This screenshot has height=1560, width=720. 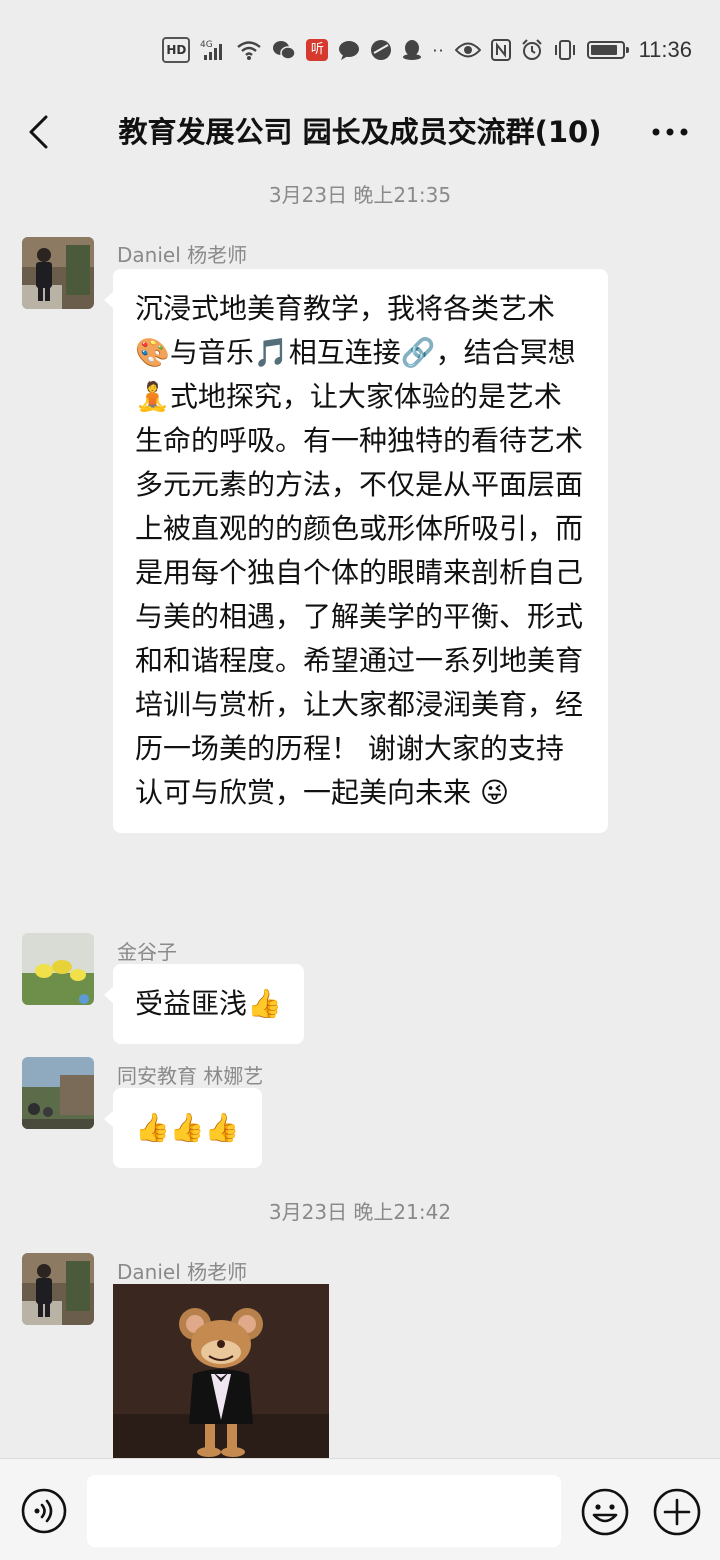 I want to click on message-icon, so click(x=349, y=50).